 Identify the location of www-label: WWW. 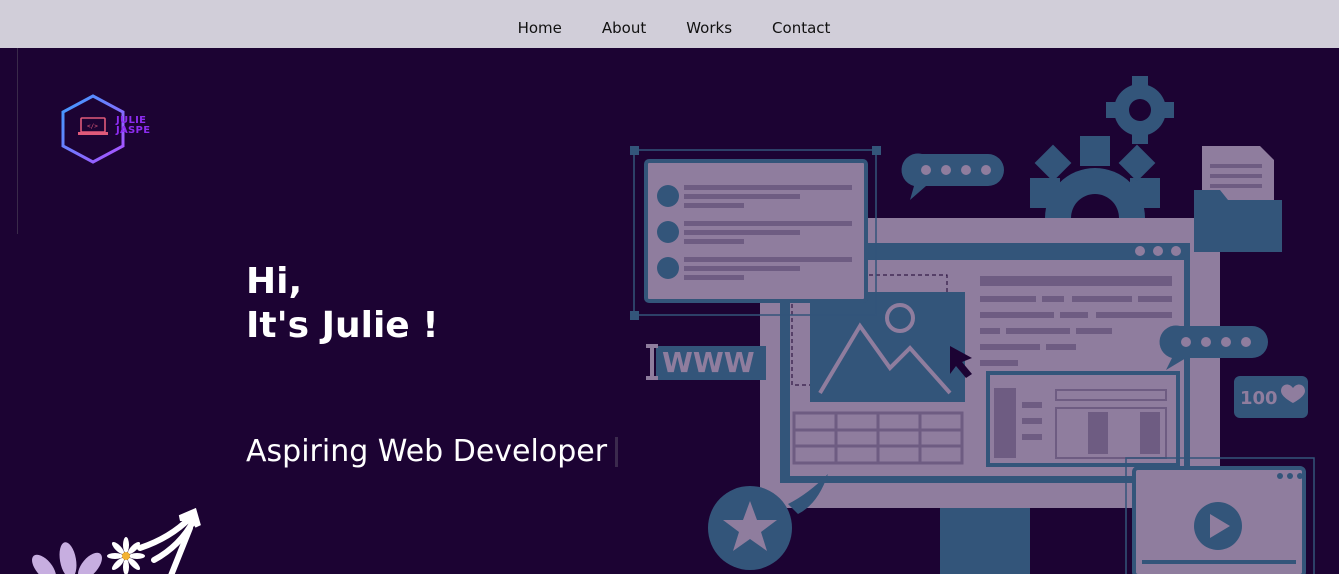
(706, 362).